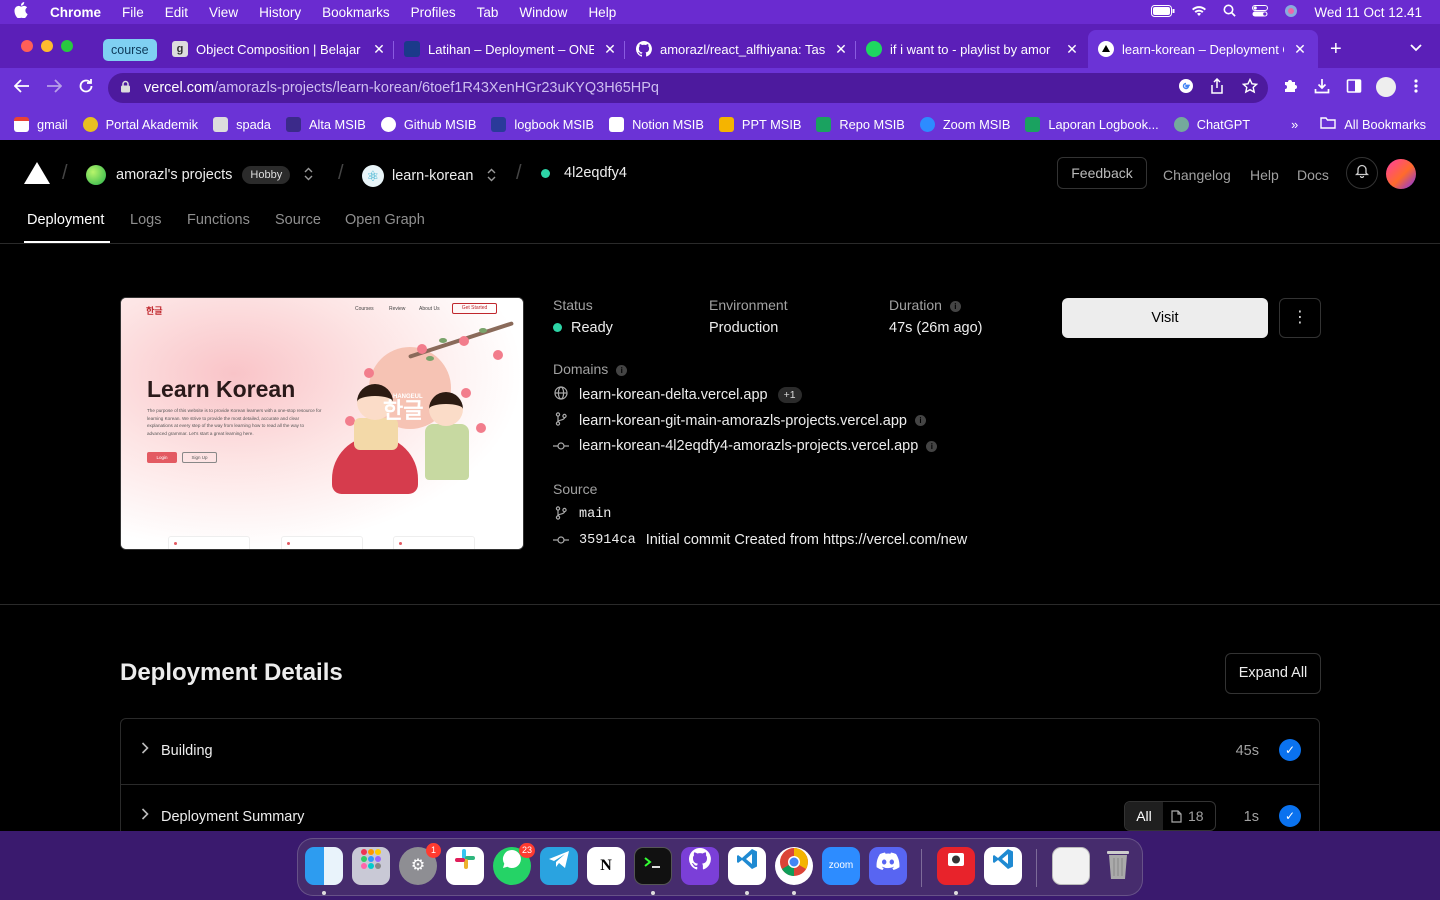 The image size is (1440, 900). Describe the element at coordinates (841, 866) in the screenshot. I see `zoom-icon: zoom` at that location.